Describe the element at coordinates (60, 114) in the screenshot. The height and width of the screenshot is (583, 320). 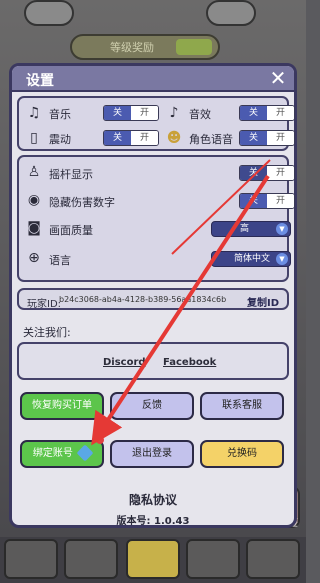
I see `music-label: 音乐` at that location.